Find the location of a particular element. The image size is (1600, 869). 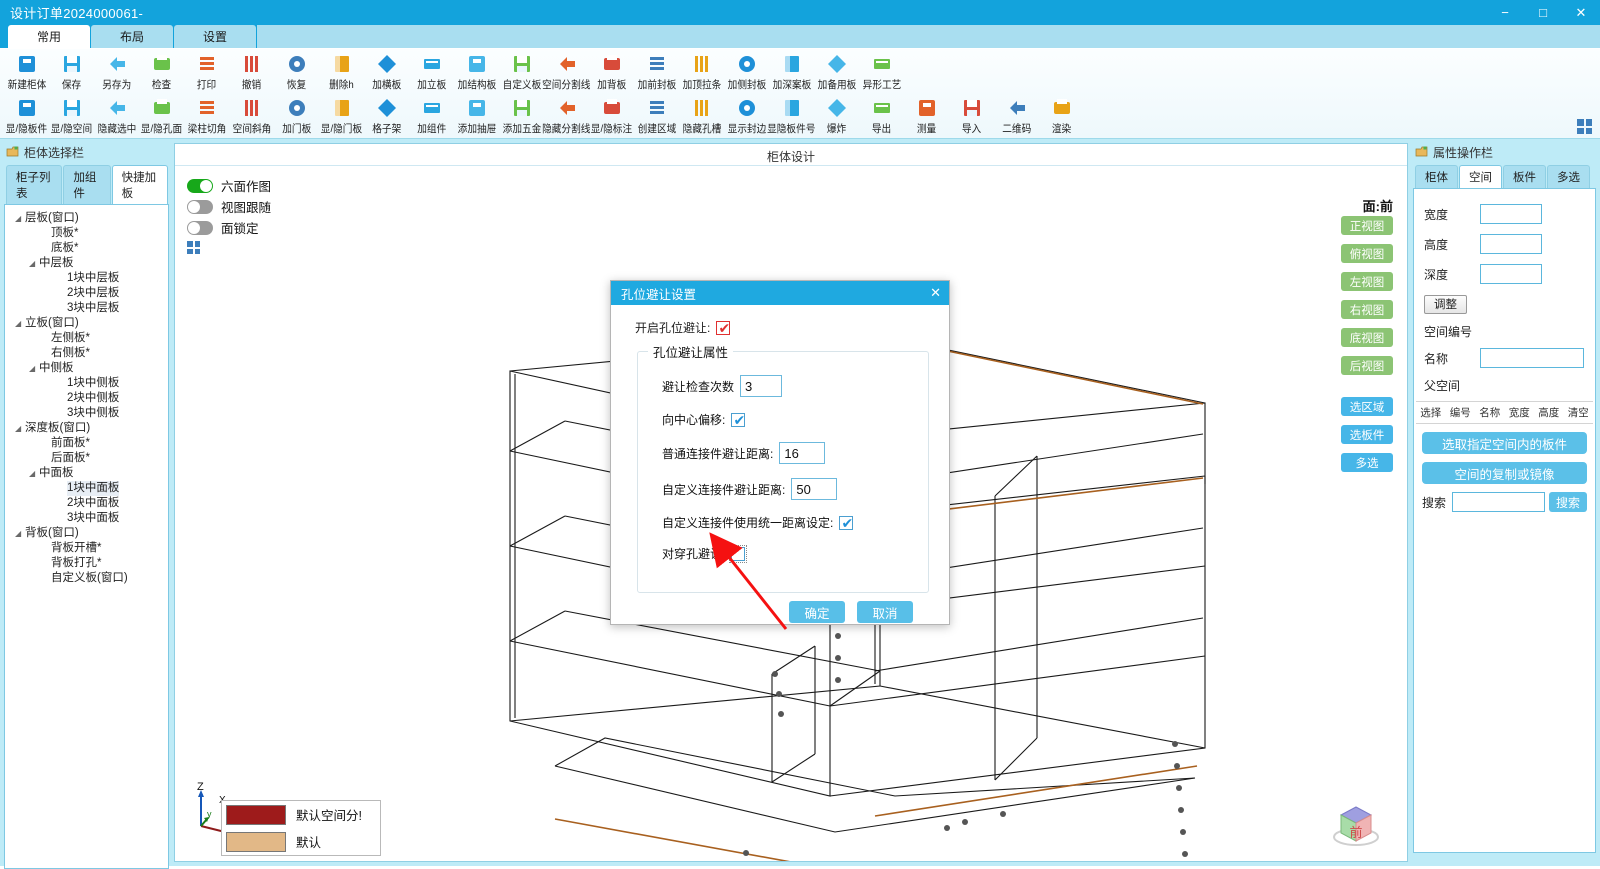

hide-selected-button: 隐藏选中 is located at coordinates (116, 116).